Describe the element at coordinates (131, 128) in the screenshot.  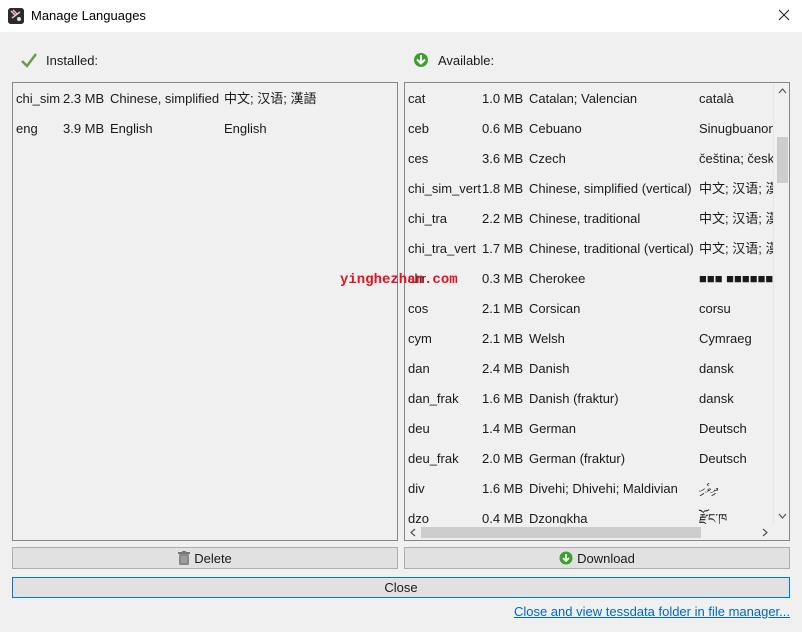
I see `cell-name: English` at that location.